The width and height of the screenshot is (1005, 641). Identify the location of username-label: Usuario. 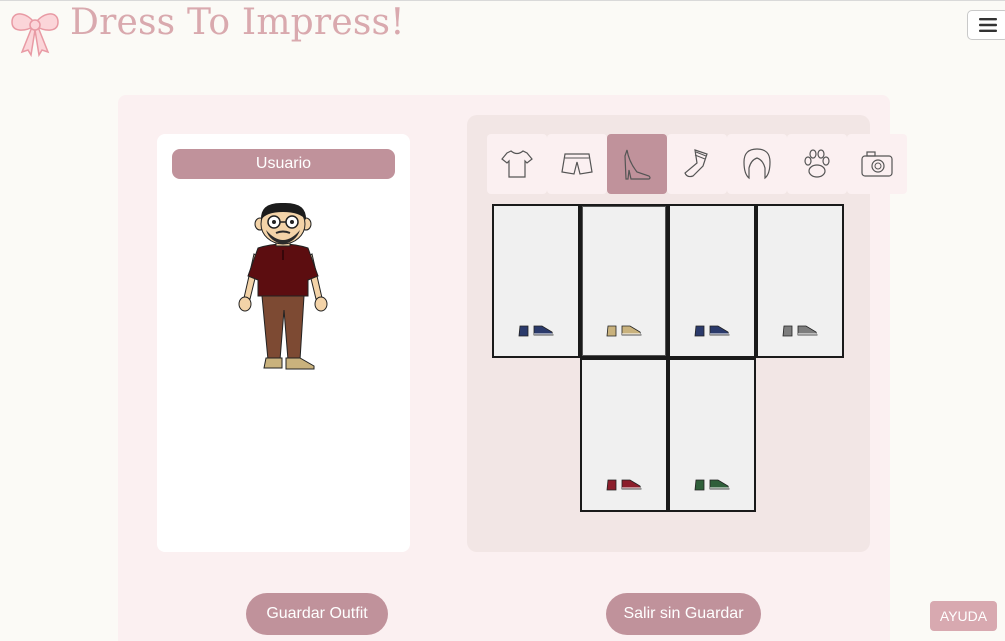
(283, 164).